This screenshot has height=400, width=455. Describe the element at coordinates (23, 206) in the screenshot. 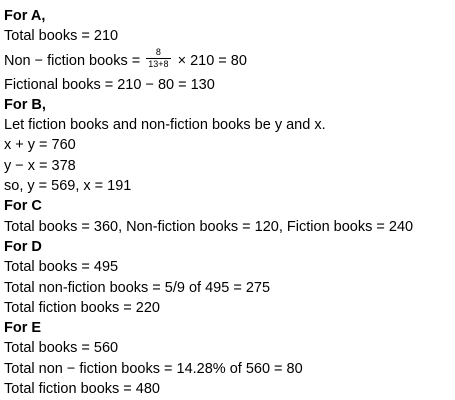

I see `section-c-heading: For C` at that location.